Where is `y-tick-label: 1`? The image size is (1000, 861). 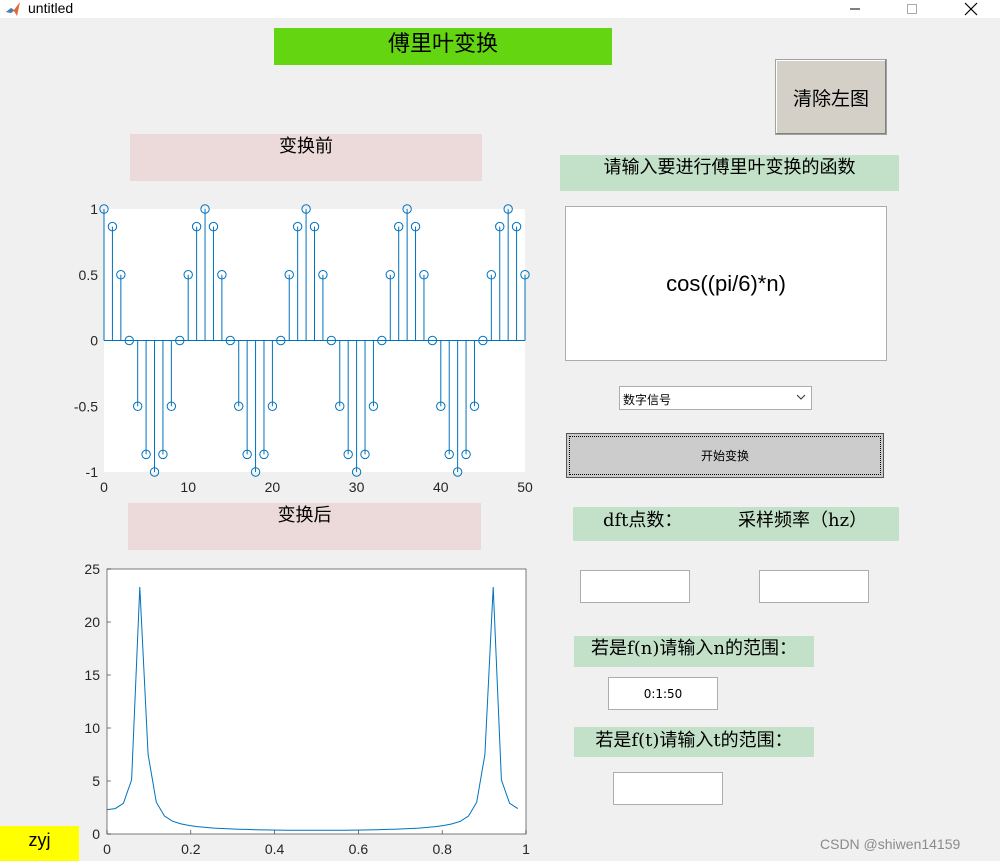 y-tick-label: 1 is located at coordinates (94, 209).